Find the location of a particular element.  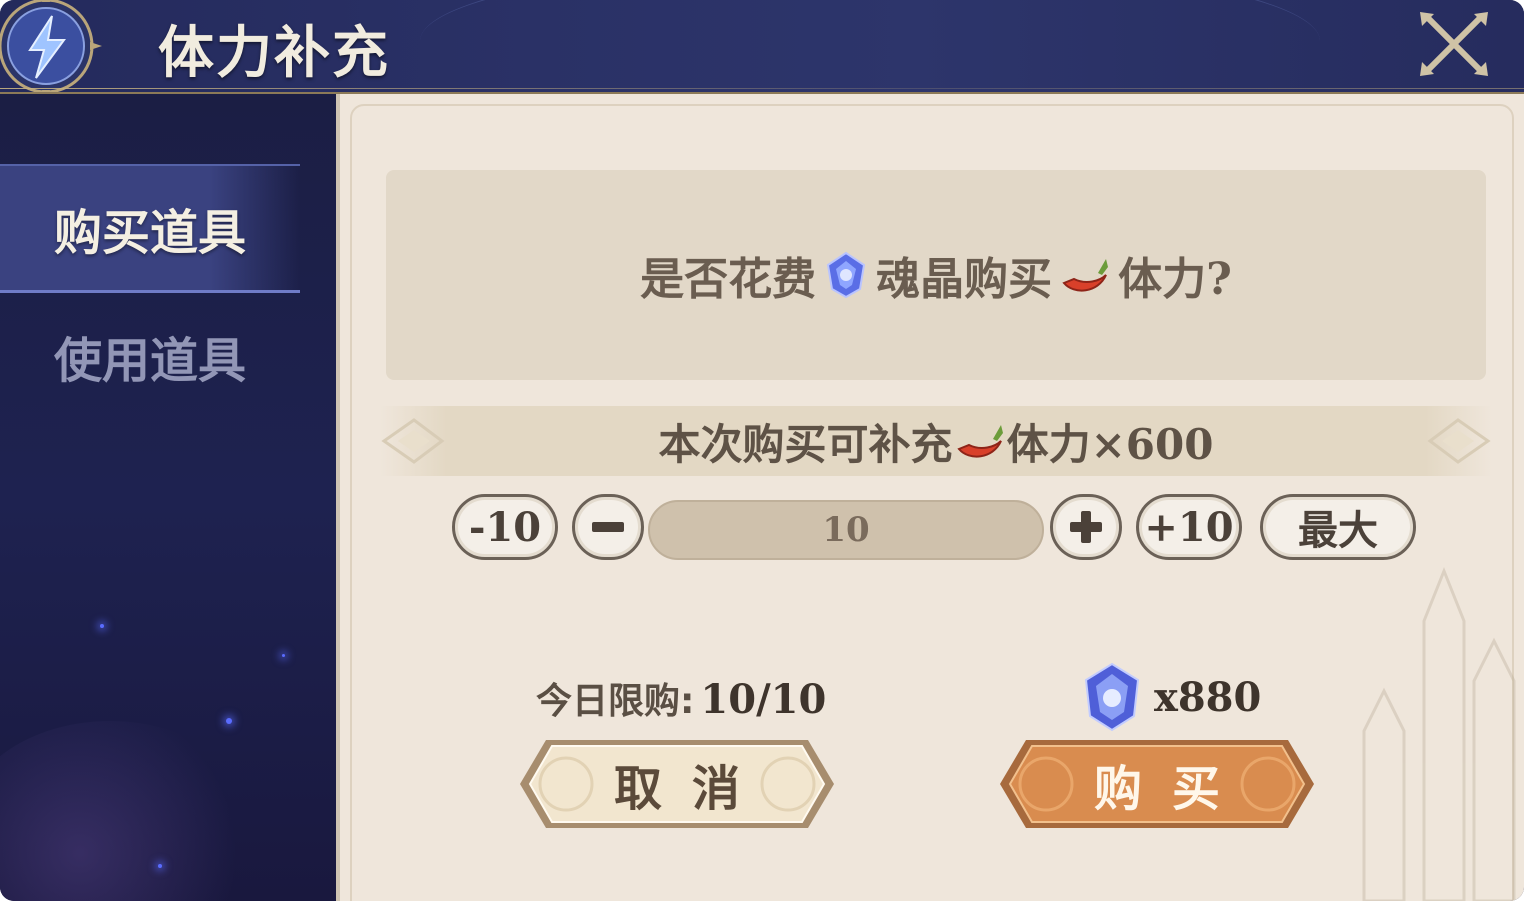

plus-button is located at coordinates (1086, 527).